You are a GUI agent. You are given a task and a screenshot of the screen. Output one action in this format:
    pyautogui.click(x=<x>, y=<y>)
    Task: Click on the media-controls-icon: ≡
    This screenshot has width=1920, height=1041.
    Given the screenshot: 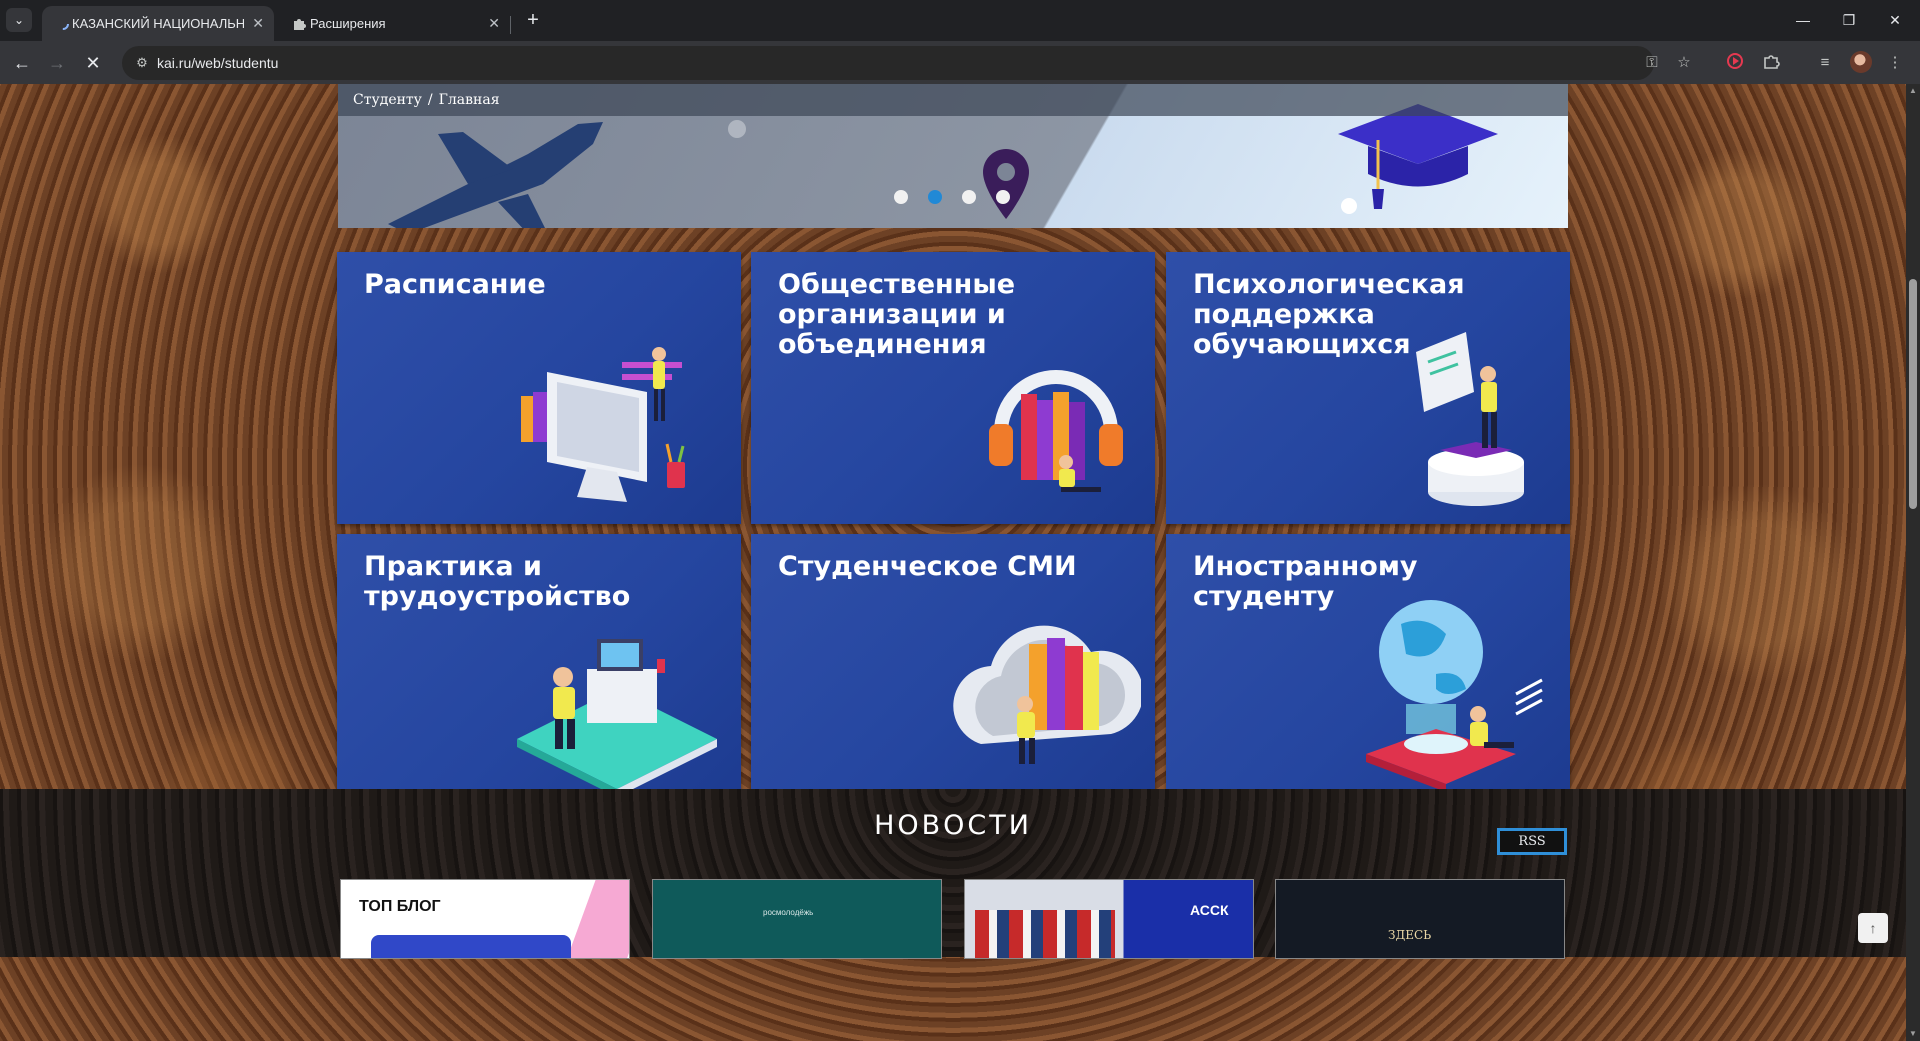 What is the action you would take?
    pyautogui.click(x=1825, y=63)
    